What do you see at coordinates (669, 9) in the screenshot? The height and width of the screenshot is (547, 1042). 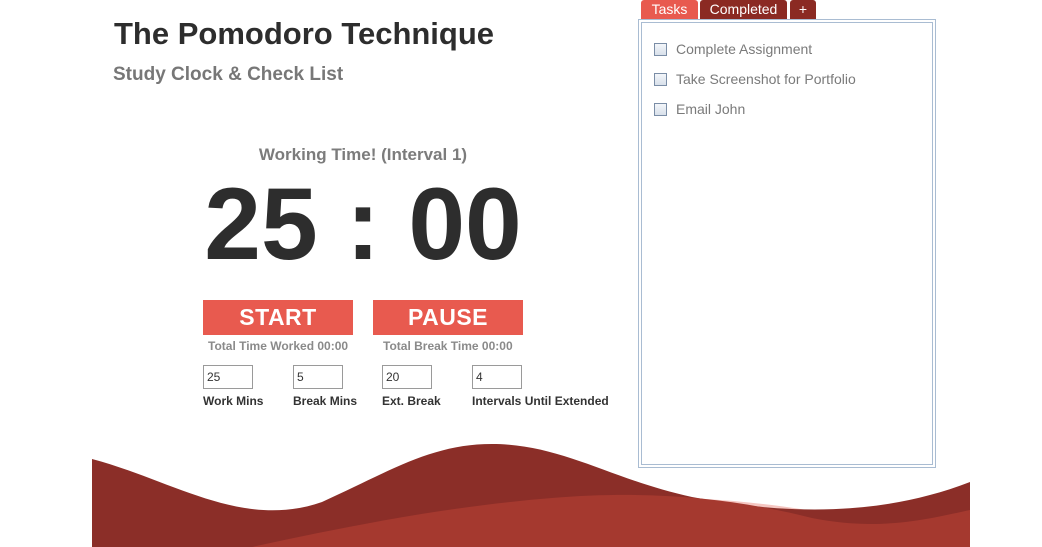 I see `tab-tasks: Tasks` at bounding box center [669, 9].